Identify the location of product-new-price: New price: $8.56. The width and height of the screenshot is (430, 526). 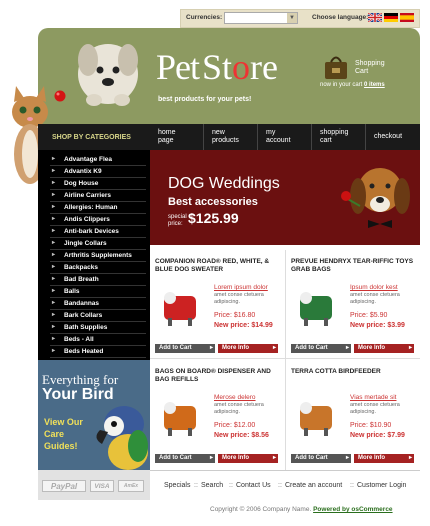
(241, 435).